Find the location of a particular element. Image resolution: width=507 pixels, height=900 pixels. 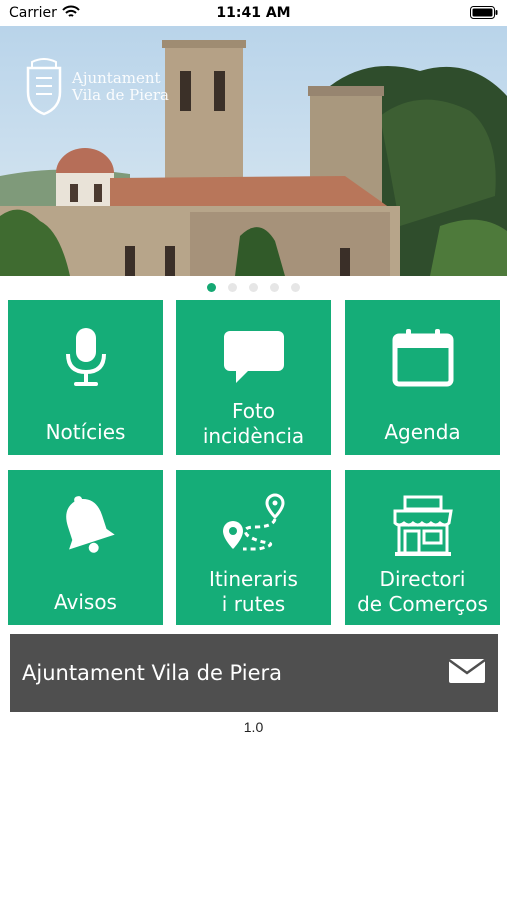

footer-title: Ajuntament Vila de Piera is located at coordinates (152, 673).